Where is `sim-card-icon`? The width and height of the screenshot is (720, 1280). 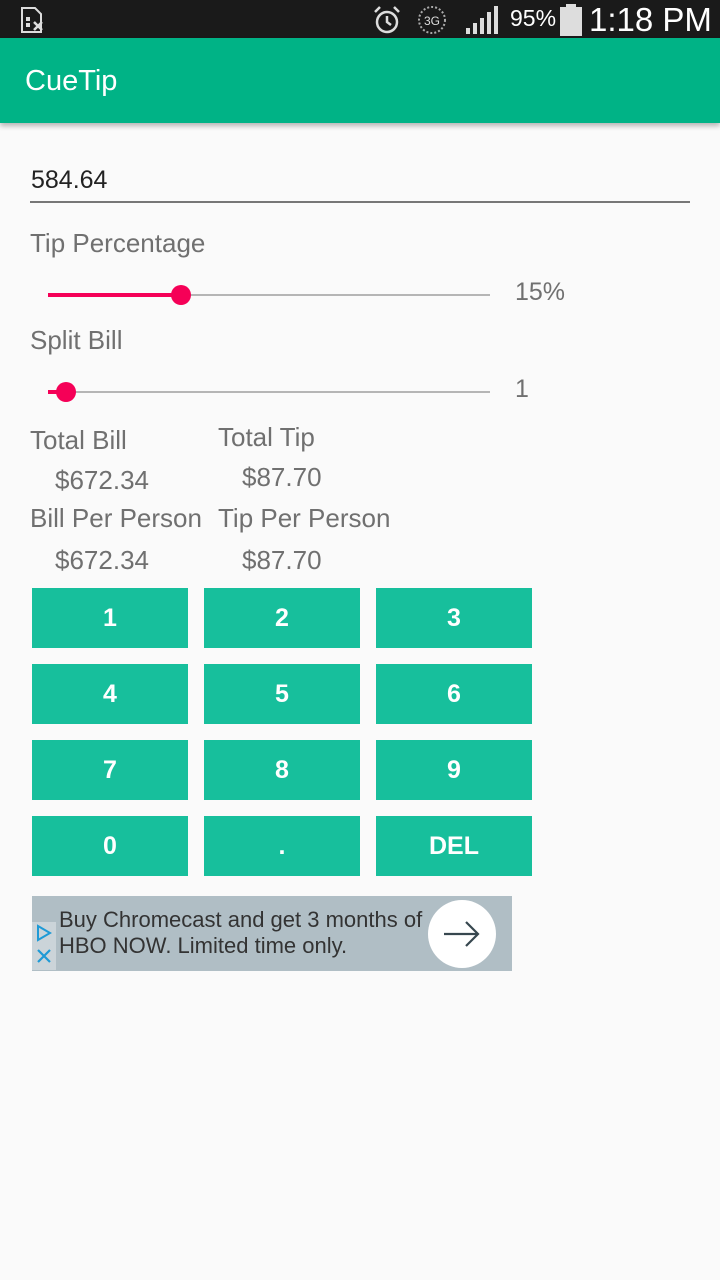 sim-card-icon is located at coordinates (32, 20).